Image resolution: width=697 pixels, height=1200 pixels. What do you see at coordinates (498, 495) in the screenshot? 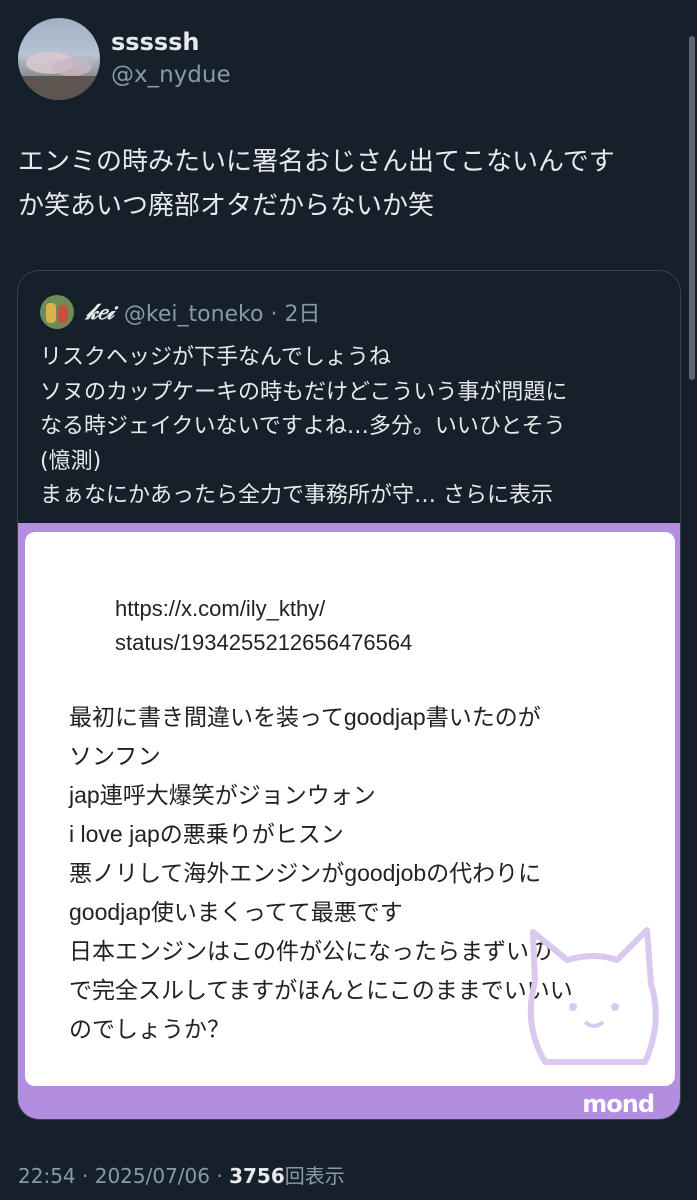
I see `show-more-link: さらに表示` at bounding box center [498, 495].